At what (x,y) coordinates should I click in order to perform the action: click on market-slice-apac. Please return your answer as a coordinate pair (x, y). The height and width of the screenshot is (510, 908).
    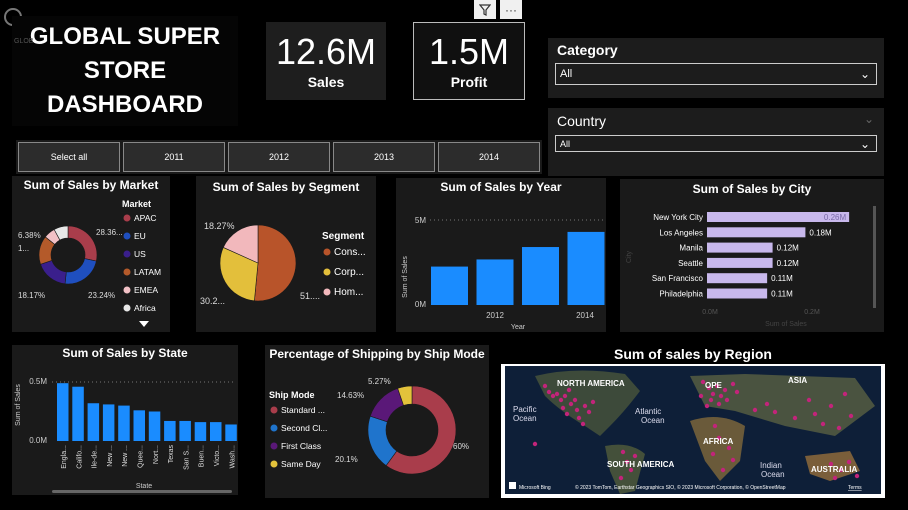
    Looking at the image, I should click on (82, 243).